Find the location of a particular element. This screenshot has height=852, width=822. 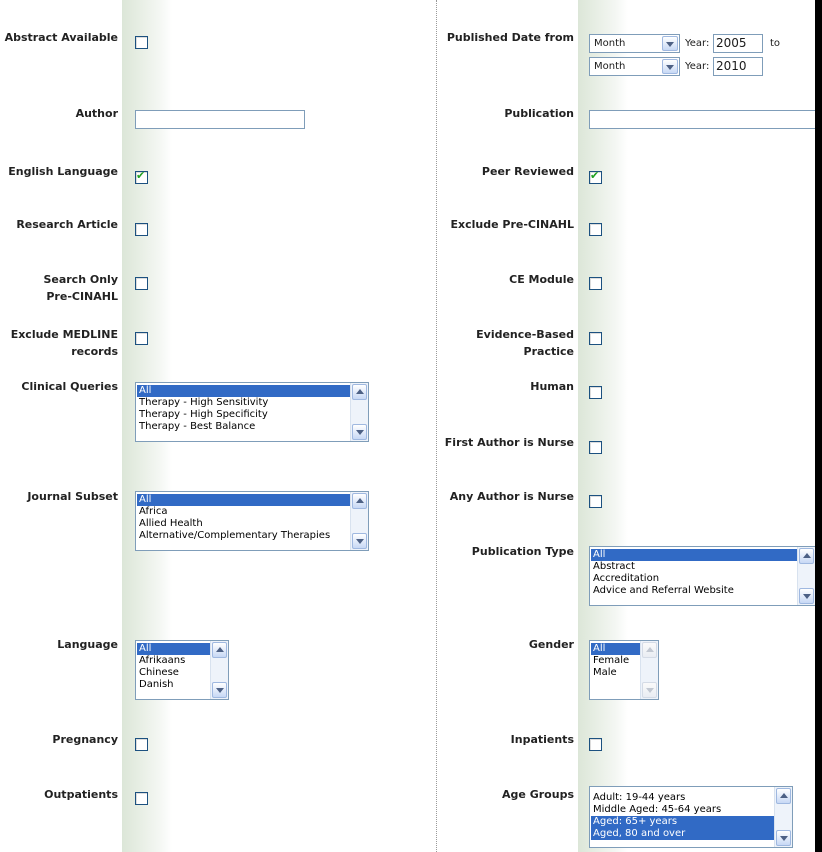

pregnancy-label: Pregnancy is located at coordinates (85, 739).